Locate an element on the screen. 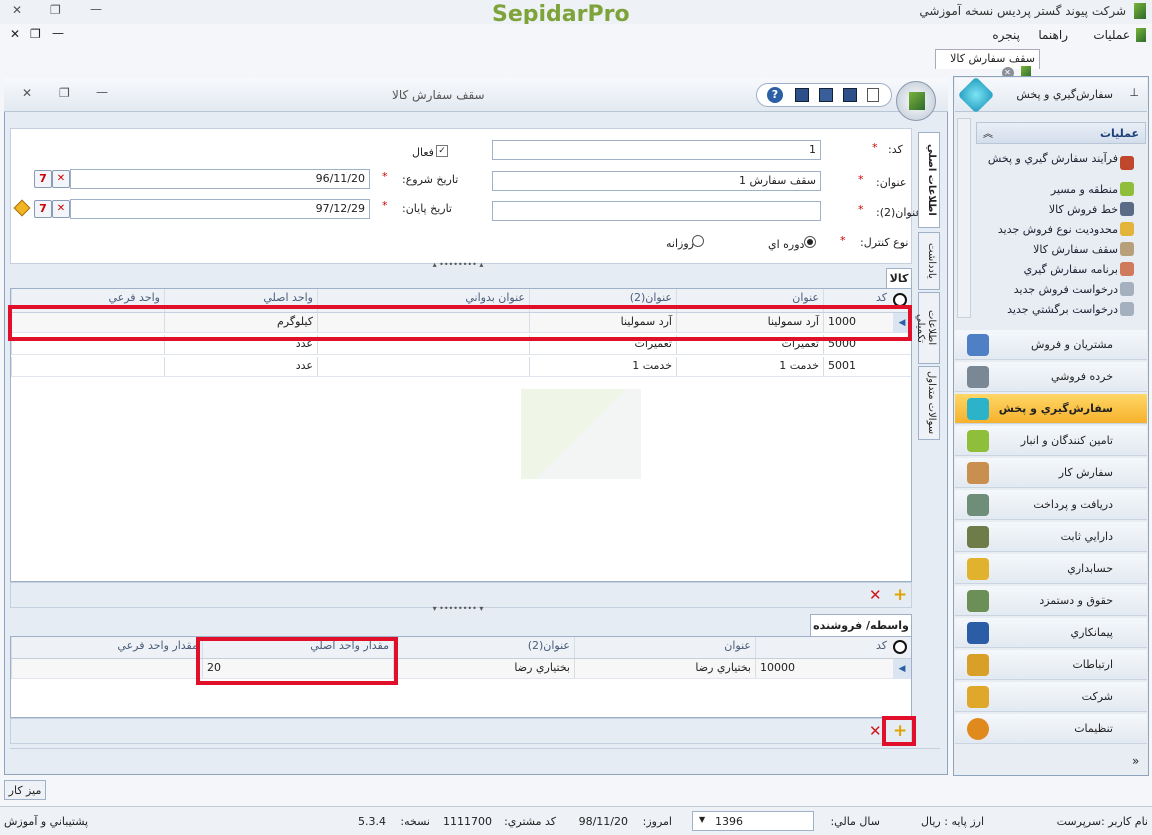 The width and height of the screenshot is (1152, 835). title-input: سقف سفارش 1 is located at coordinates (656, 181).